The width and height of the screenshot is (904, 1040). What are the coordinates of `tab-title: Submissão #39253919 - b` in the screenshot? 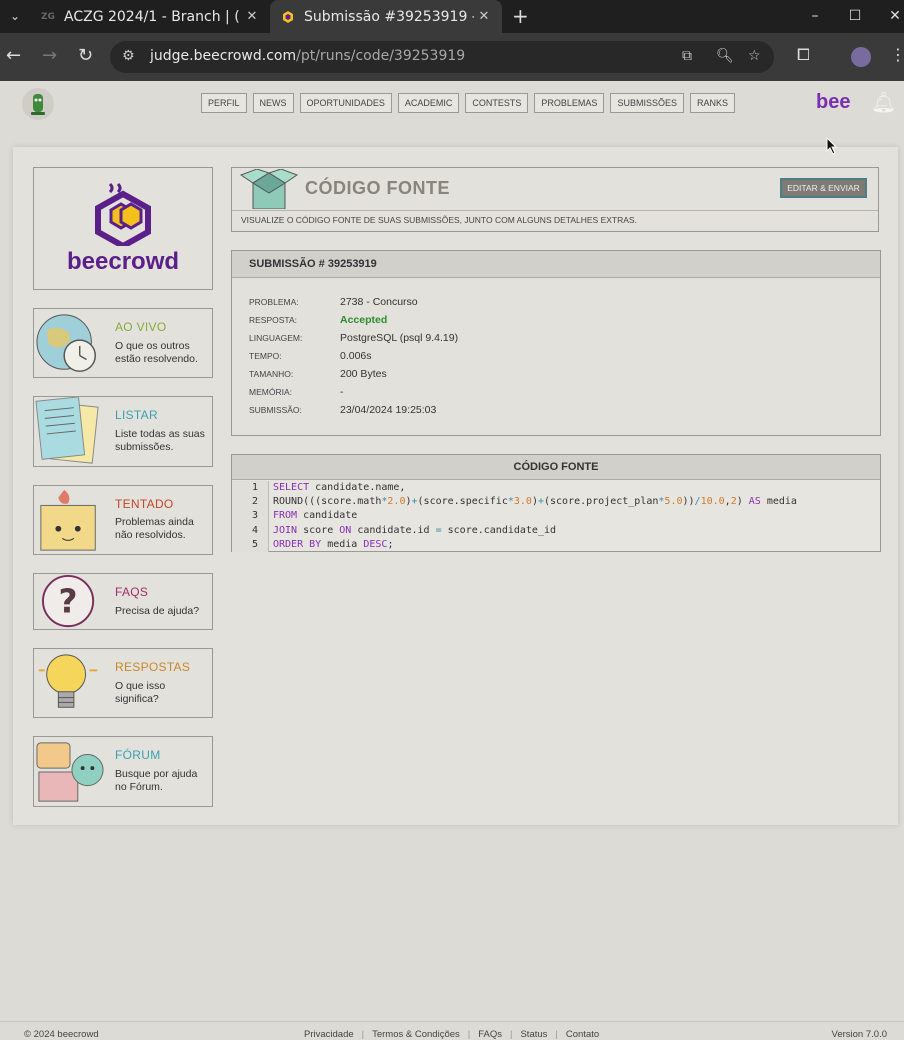 It's located at (389, 16).